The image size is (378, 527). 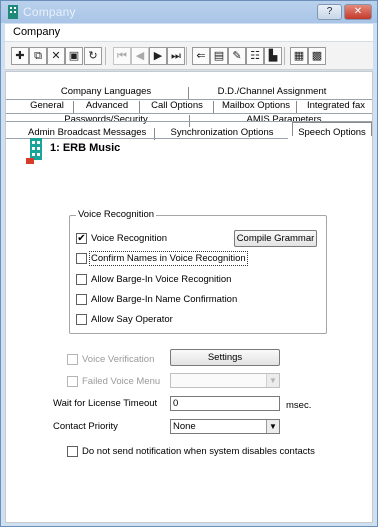 What do you see at coordinates (105, 403) in the screenshot?
I see `license-timeout-label: Wait for License Timeout` at bounding box center [105, 403].